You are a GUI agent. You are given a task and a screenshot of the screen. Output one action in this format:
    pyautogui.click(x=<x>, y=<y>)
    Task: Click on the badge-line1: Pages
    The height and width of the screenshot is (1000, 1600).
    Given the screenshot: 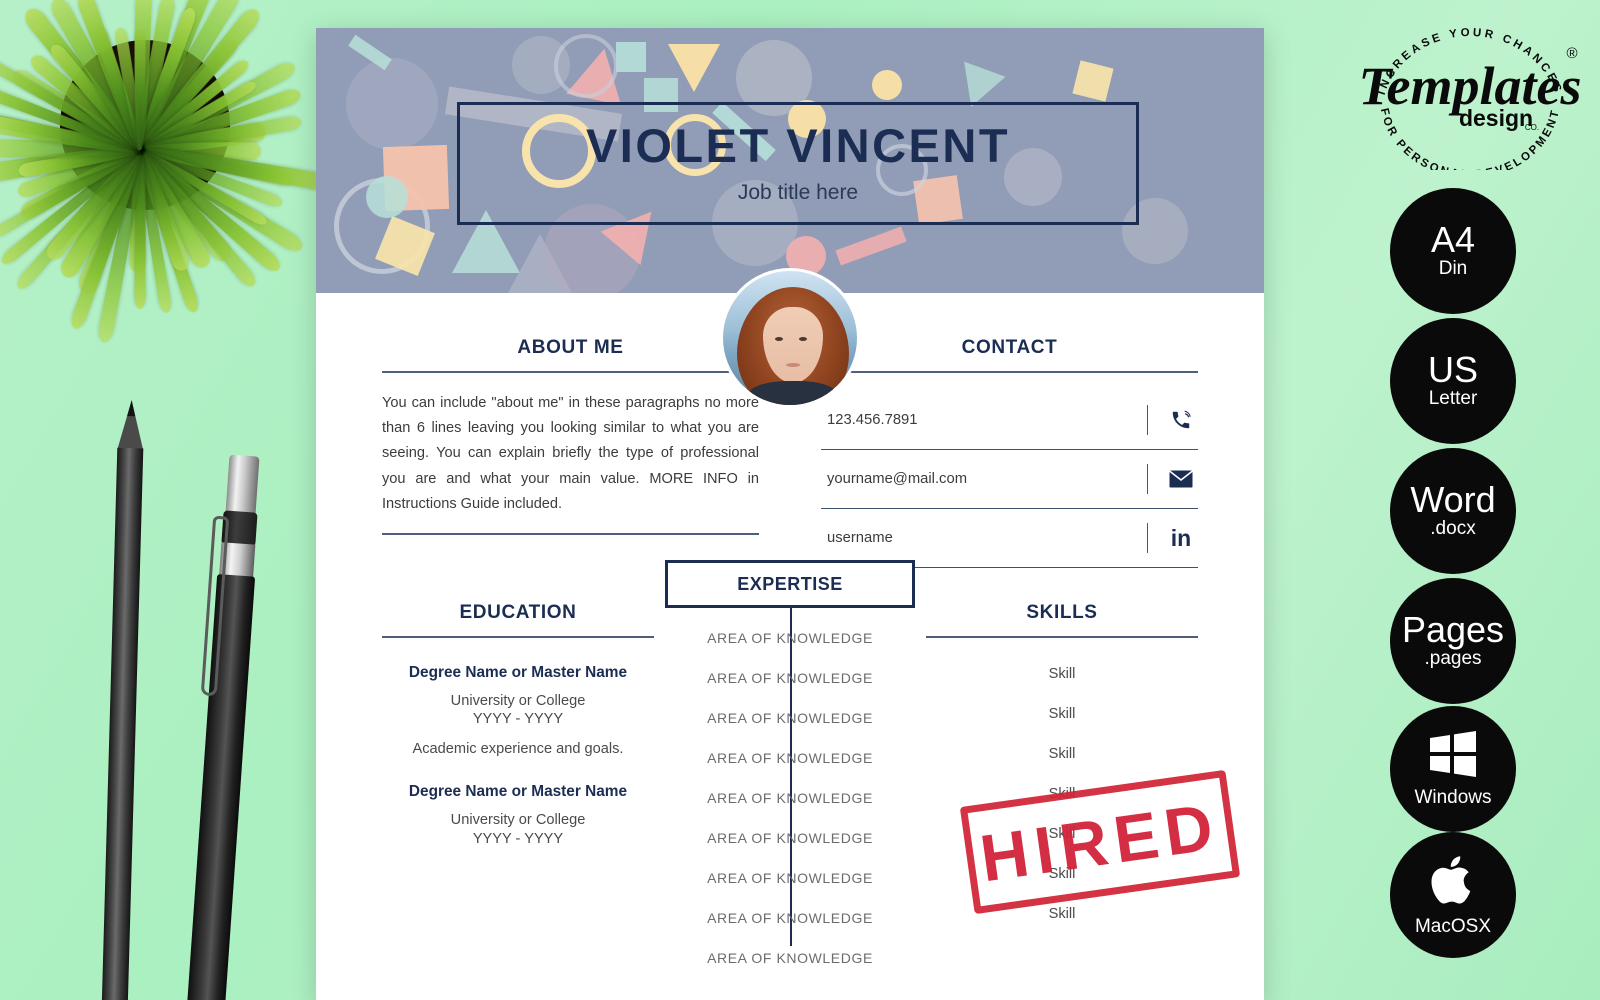 What is the action you would take?
    pyautogui.click(x=1453, y=629)
    